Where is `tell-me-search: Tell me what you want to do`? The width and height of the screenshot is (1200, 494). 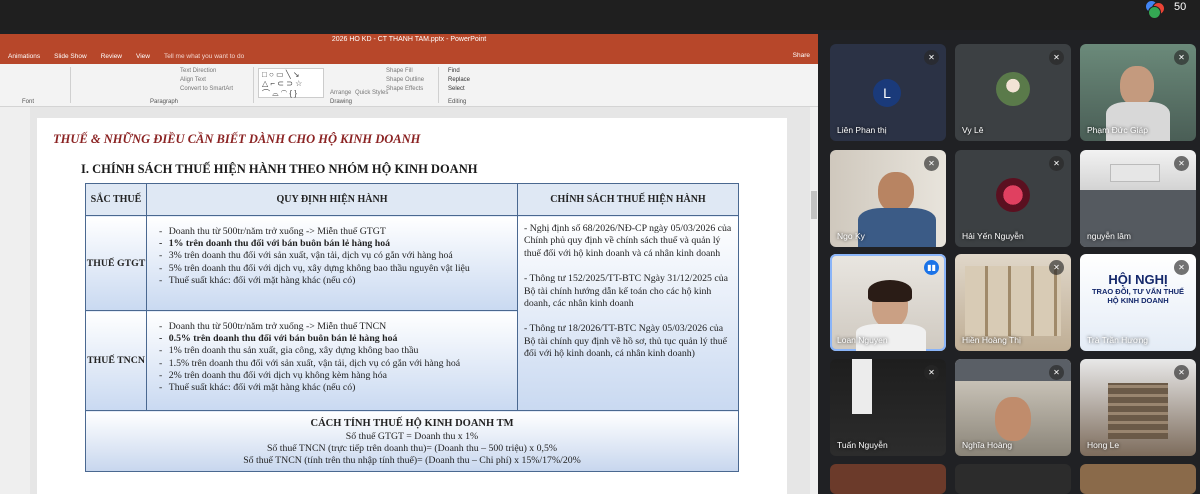 tell-me-search: Tell me what you want to do is located at coordinates (204, 56).